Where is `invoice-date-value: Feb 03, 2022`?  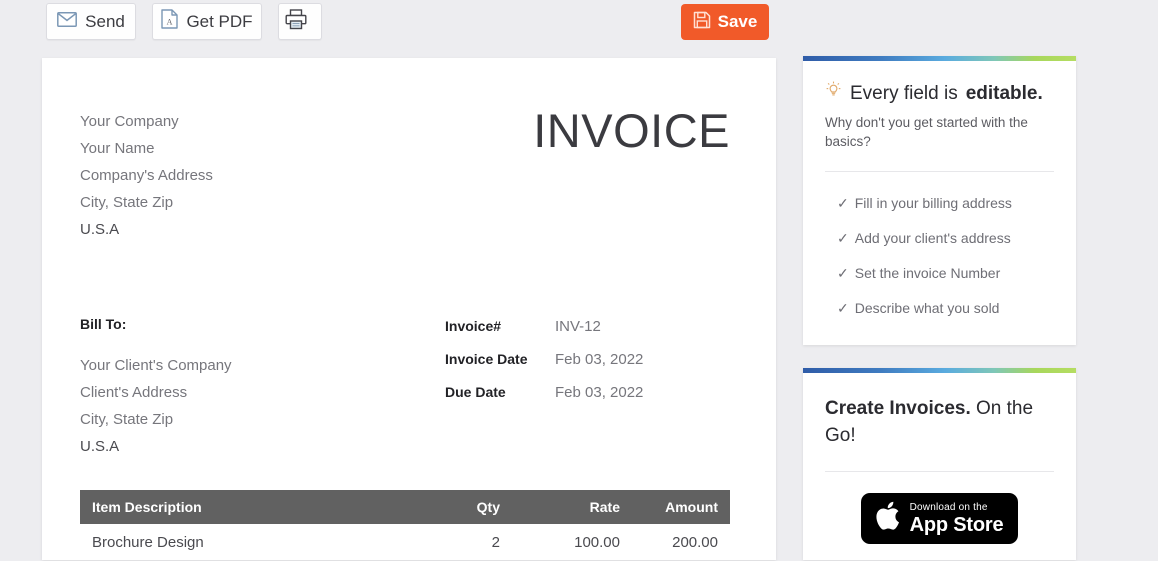
invoice-date-value: Feb 03, 2022 is located at coordinates (599, 359).